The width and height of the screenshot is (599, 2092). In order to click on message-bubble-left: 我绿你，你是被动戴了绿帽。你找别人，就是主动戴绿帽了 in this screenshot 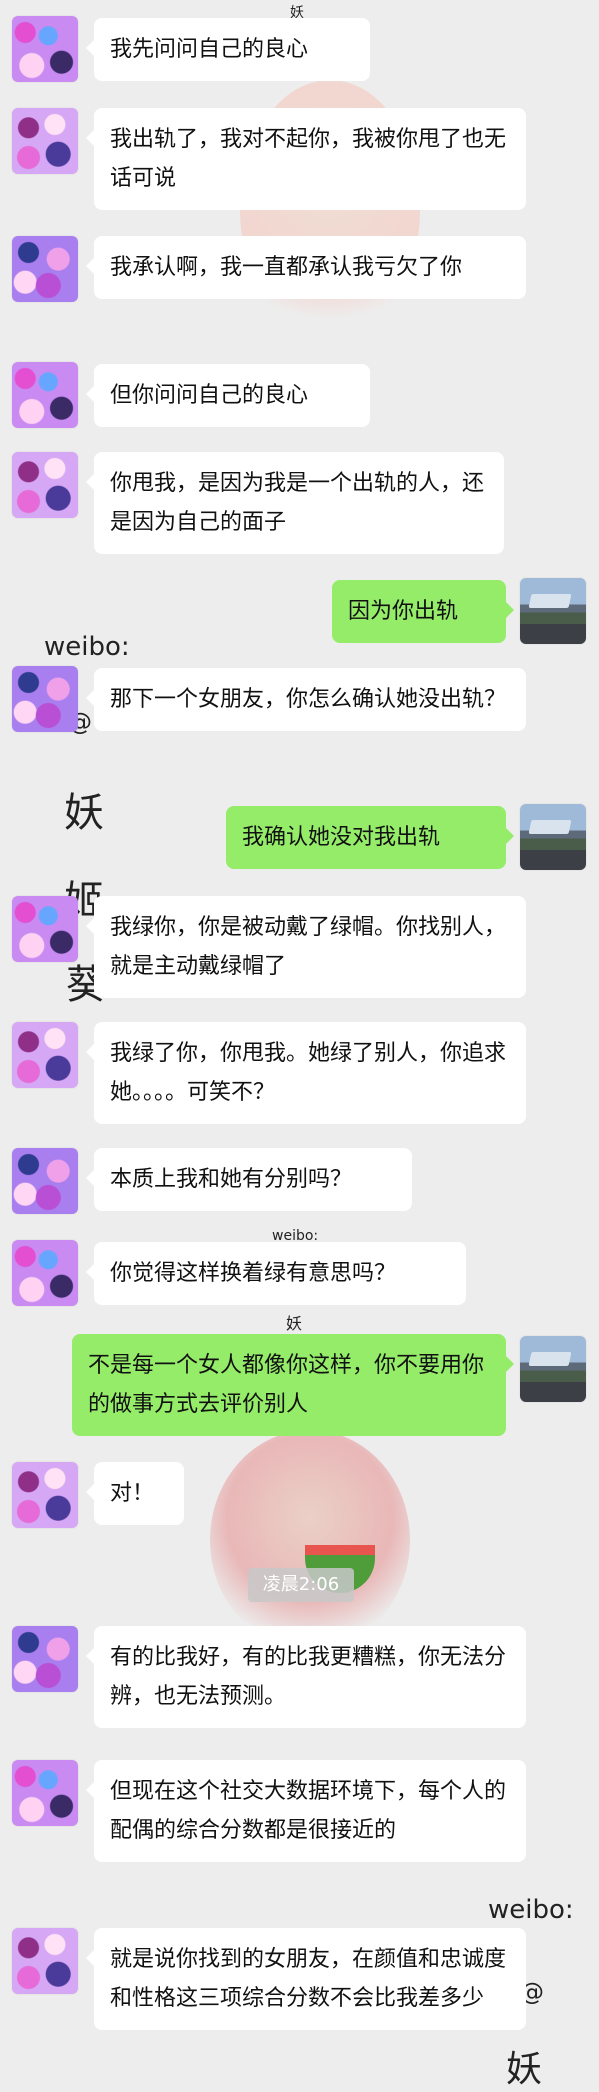, I will do `click(306, 947)`.